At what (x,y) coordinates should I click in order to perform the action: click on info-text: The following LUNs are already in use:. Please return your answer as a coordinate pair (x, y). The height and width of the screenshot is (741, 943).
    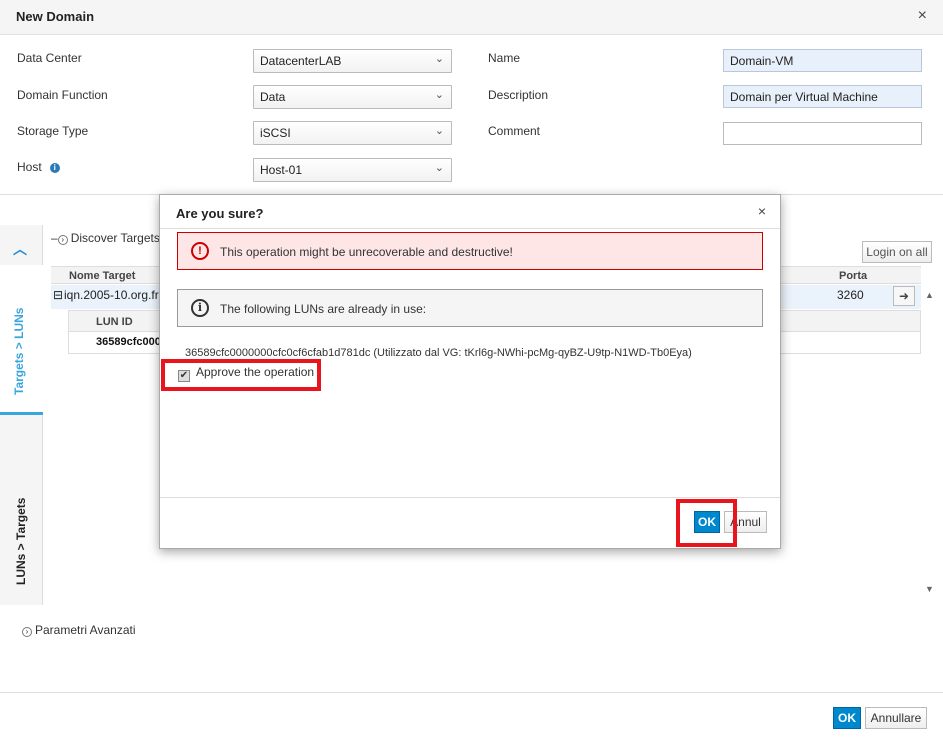
    Looking at the image, I should click on (323, 309).